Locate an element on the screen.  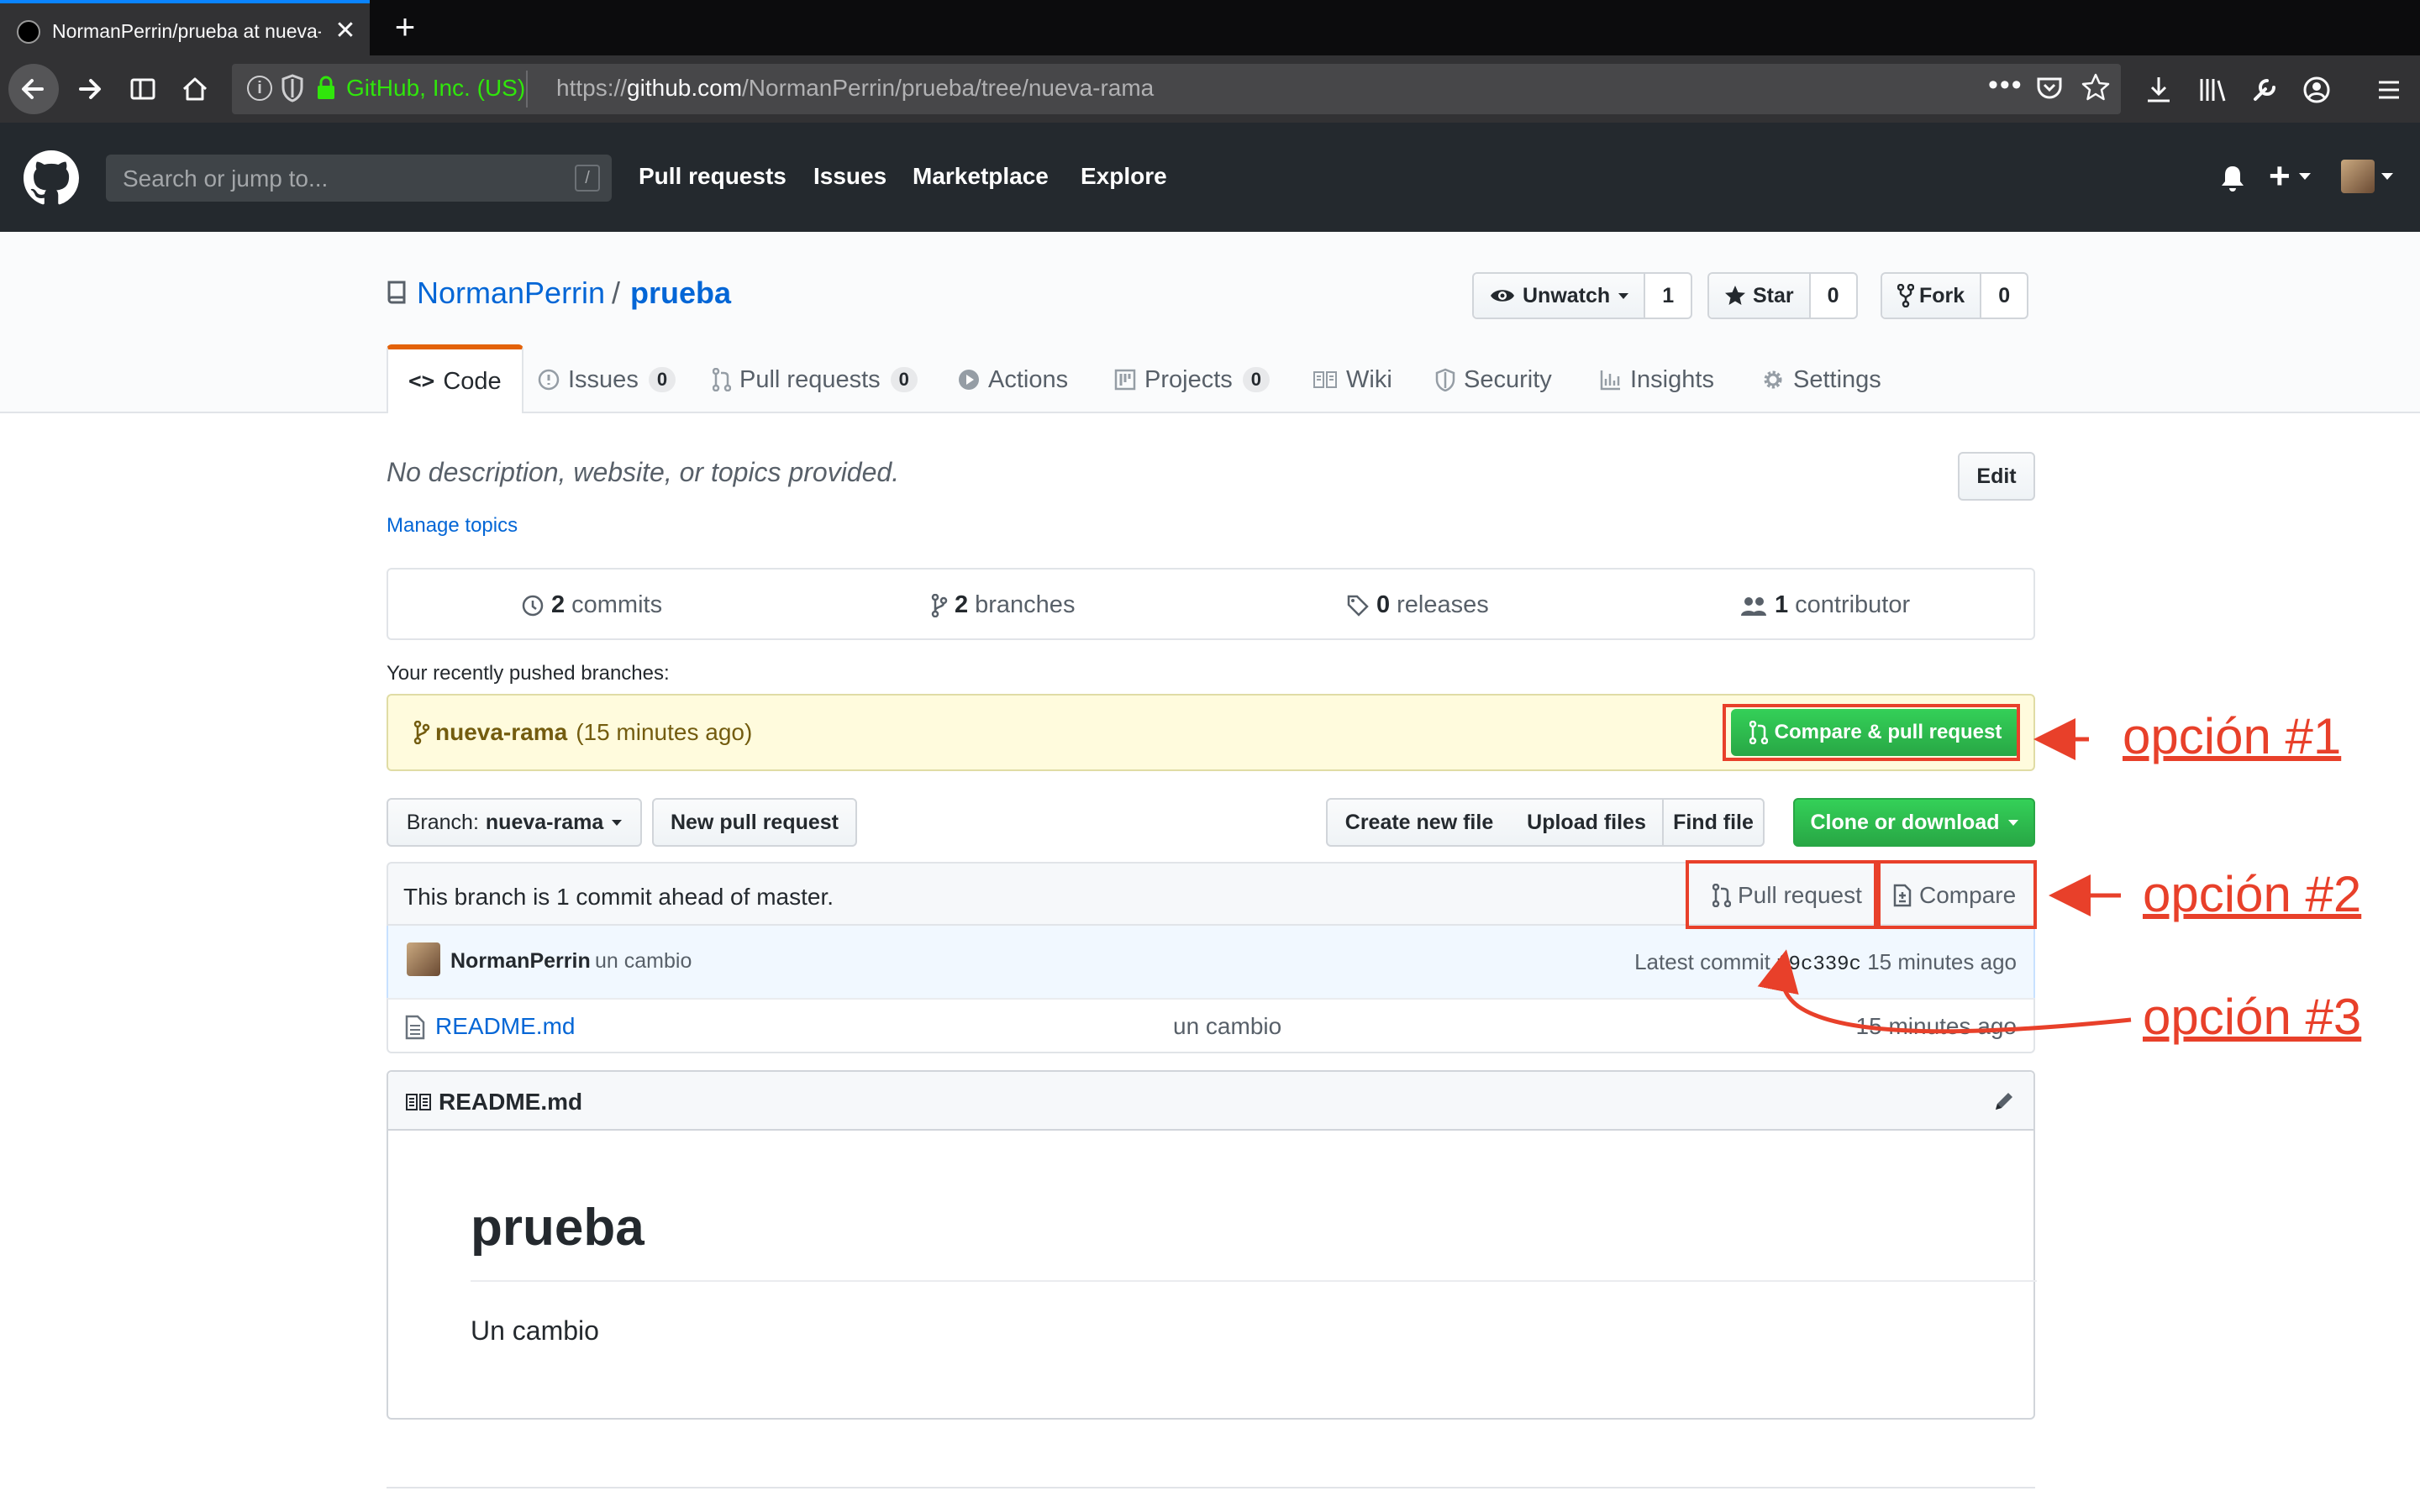
option3-label: opción #3 is located at coordinates (2252, 1017).